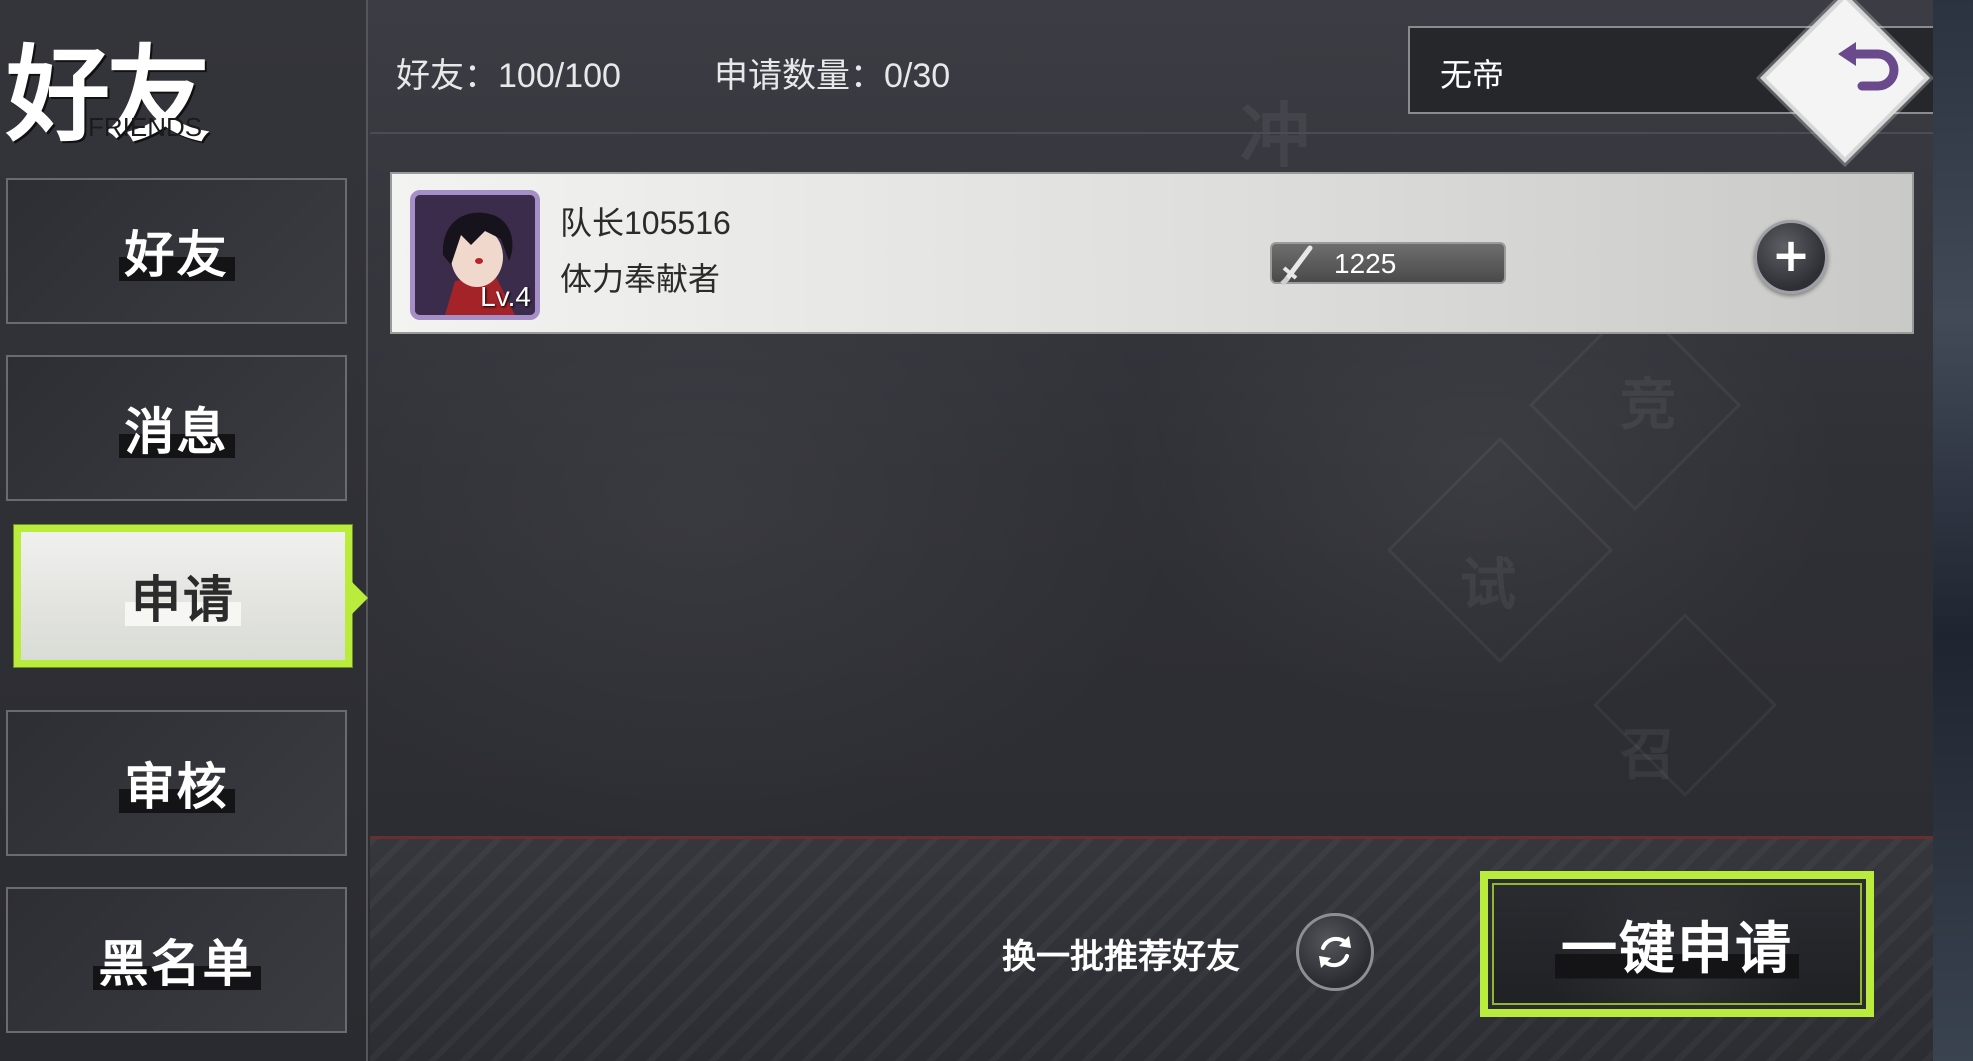  I want to click on sidebar-item-friends: 好友, so click(176, 251).